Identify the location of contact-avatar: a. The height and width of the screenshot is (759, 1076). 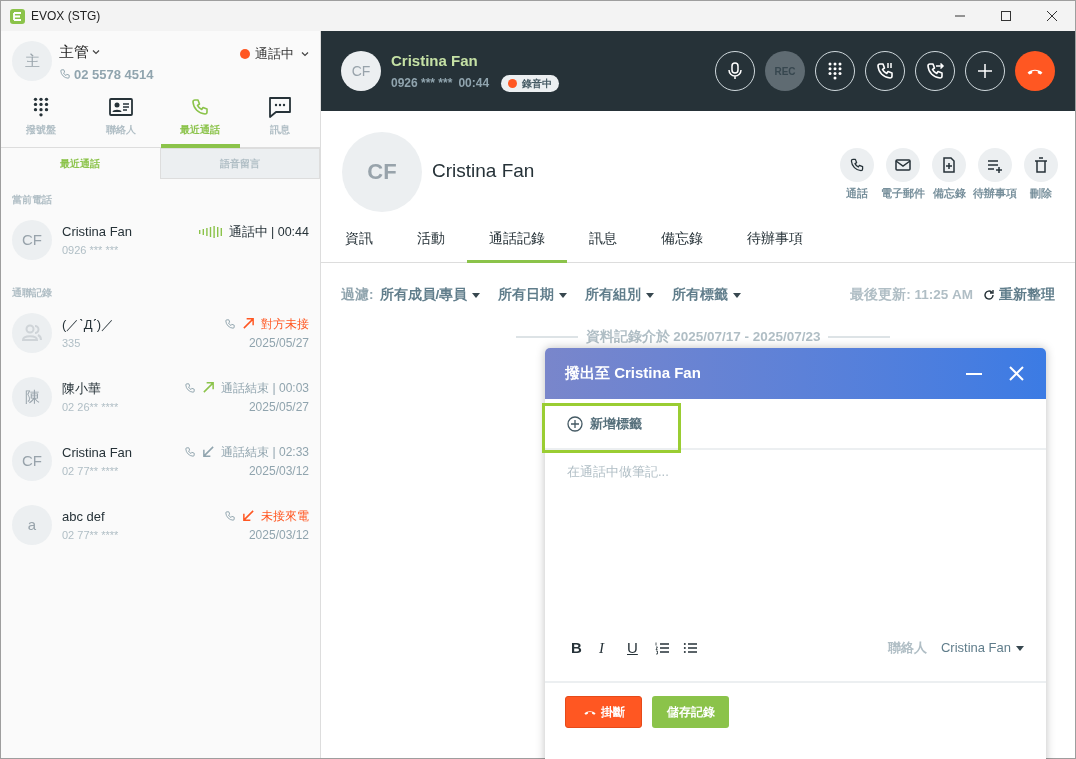
(32, 525).